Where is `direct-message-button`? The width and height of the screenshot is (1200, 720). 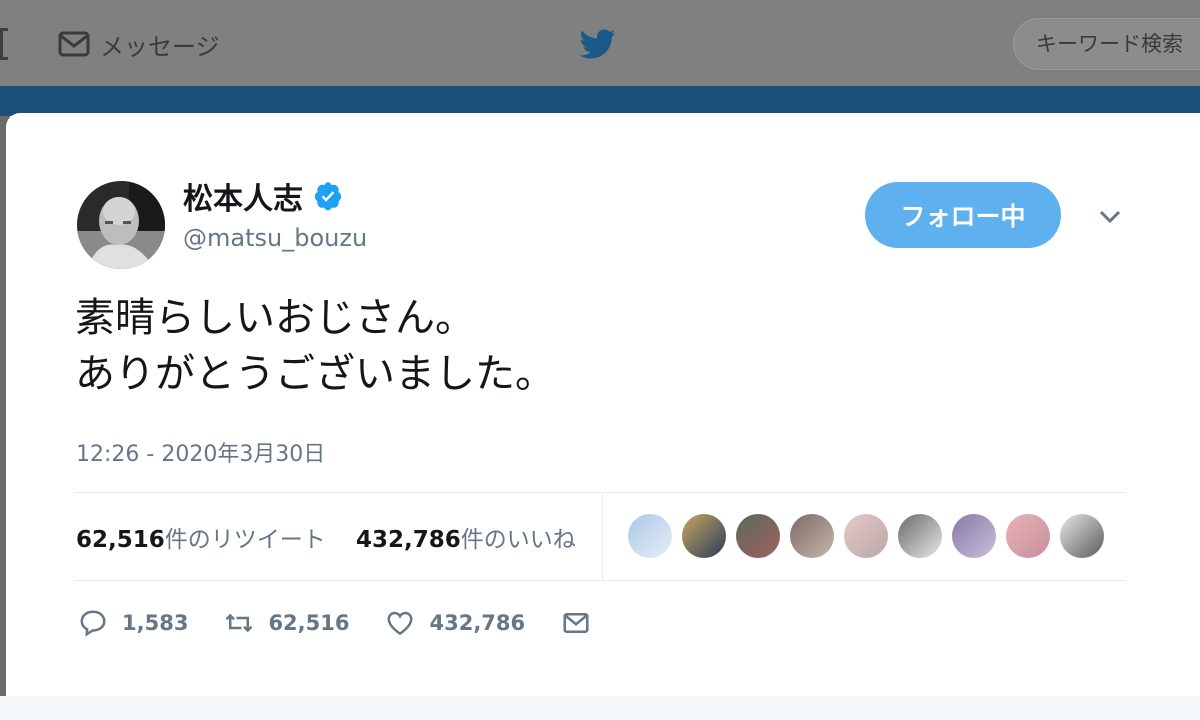
direct-message-button is located at coordinates (576, 623).